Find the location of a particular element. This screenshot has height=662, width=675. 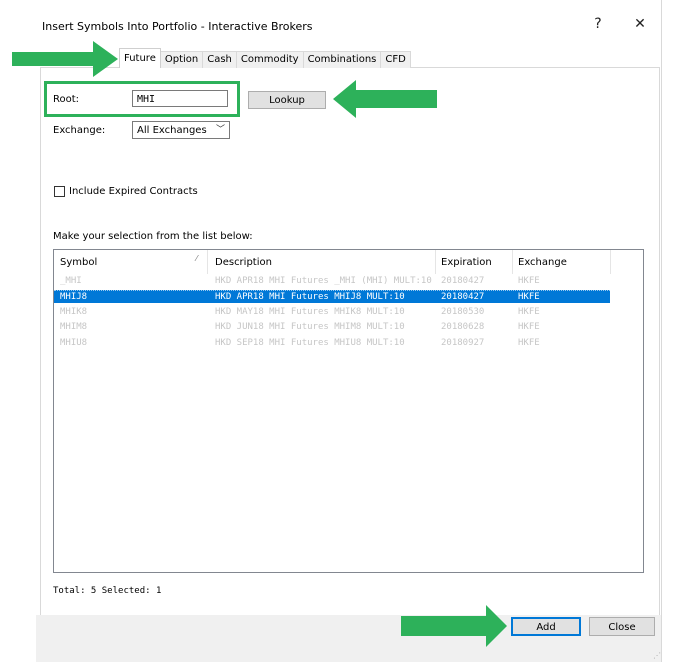

arrow-to-future-tab-icon is located at coordinates (65, 59).